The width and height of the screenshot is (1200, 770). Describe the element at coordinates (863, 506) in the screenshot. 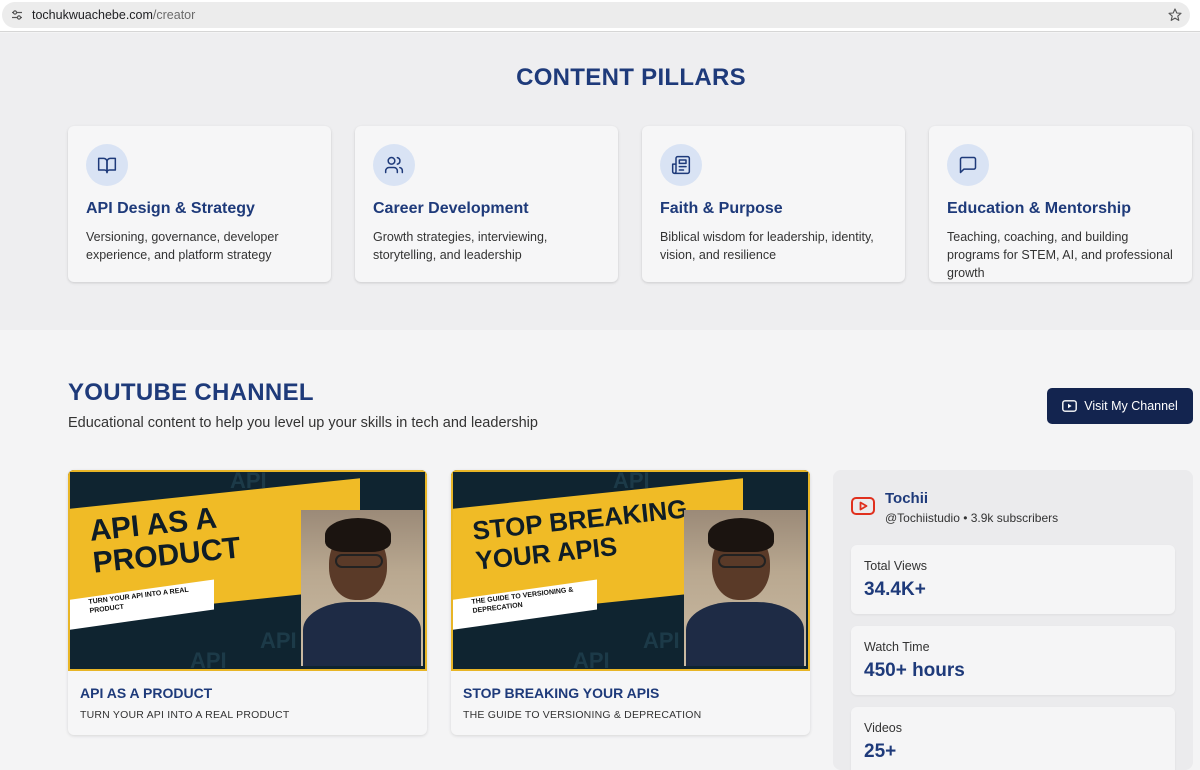

I see `youtube-logo-icon` at that location.